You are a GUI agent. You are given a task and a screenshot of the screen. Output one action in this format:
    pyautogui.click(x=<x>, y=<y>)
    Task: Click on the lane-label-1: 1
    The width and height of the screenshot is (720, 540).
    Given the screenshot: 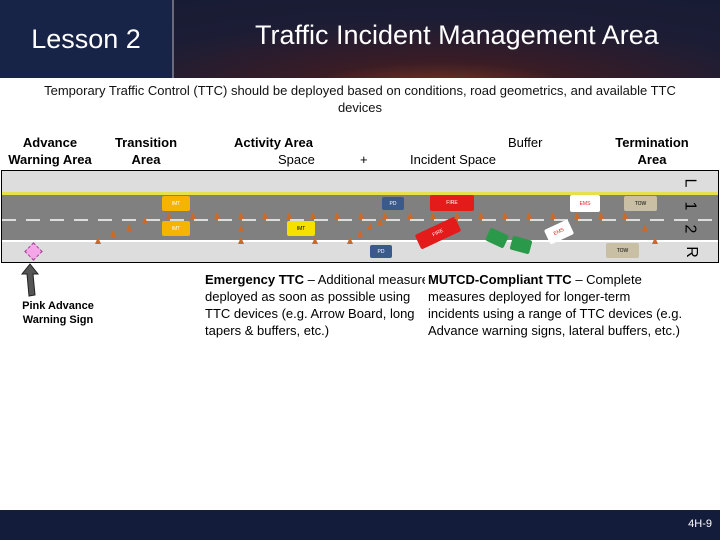 What is the action you would take?
    pyautogui.click(x=690, y=206)
    